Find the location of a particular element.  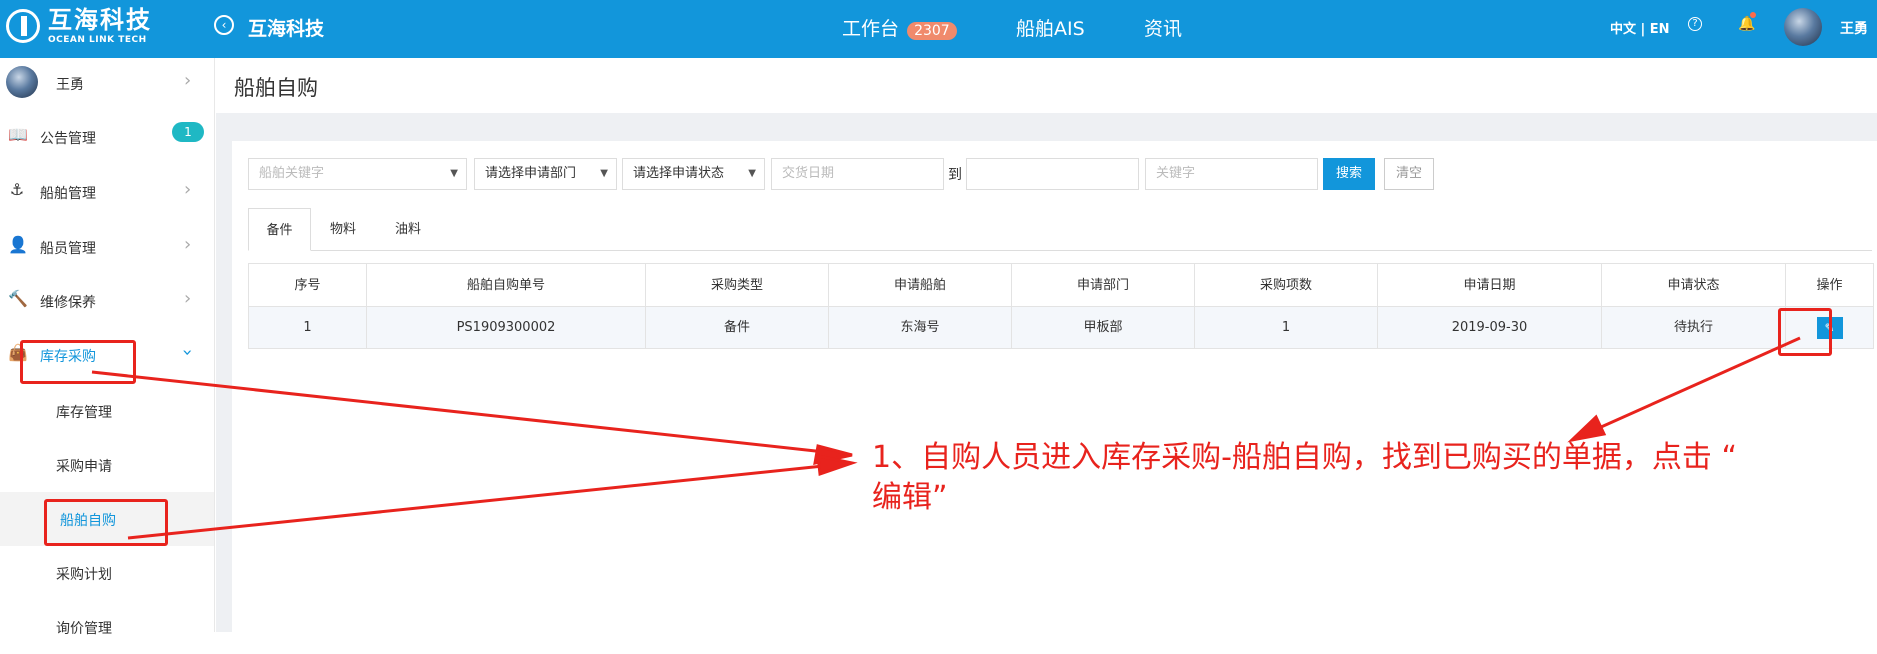

annotation-line-2: 编辑” is located at coordinates (910, 497).